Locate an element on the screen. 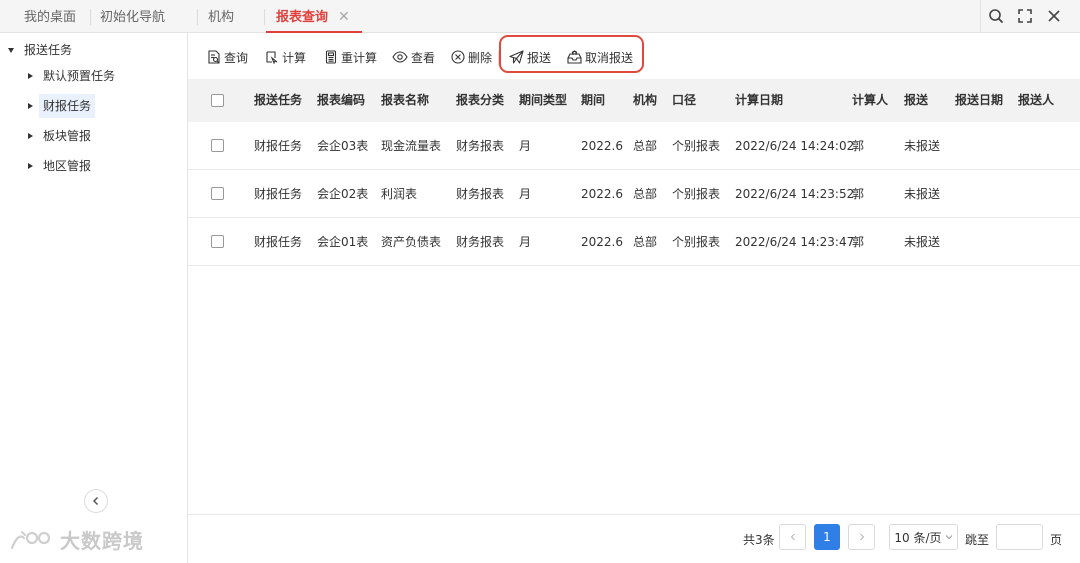 This screenshot has width=1080, height=563. close-icon is located at coordinates (1054, 16).